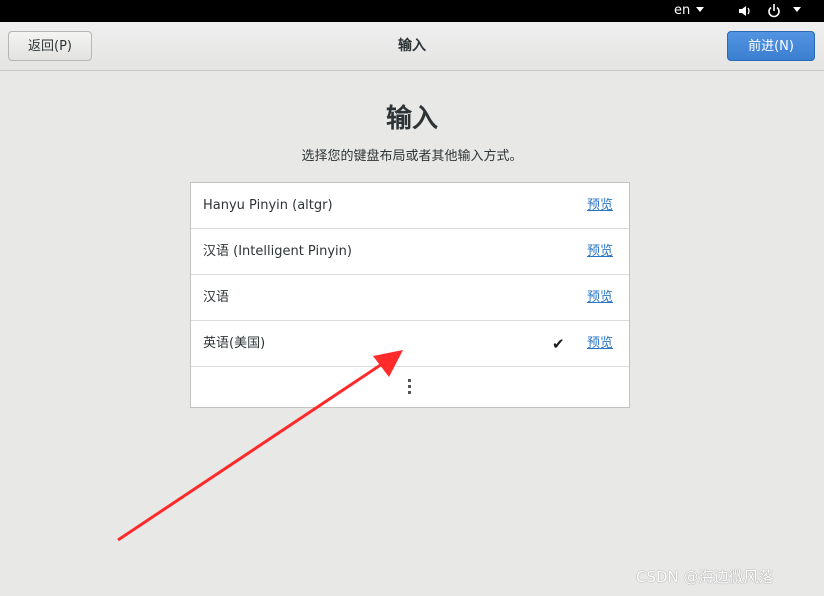 The image size is (824, 596). What do you see at coordinates (558, 344) in the screenshot?
I see `checkmark-icon: ✔` at bounding box center [558, 344].